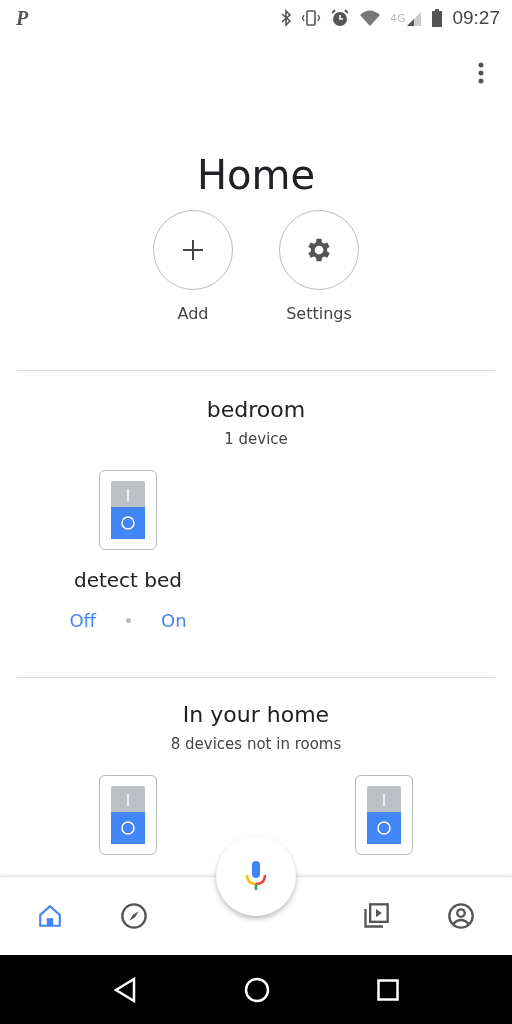 The image size is (512, 1024). What do you see at coordinates (256, 439) in the screenshot?
I see `device-count: 1 device` at bounding box center [256, 439].